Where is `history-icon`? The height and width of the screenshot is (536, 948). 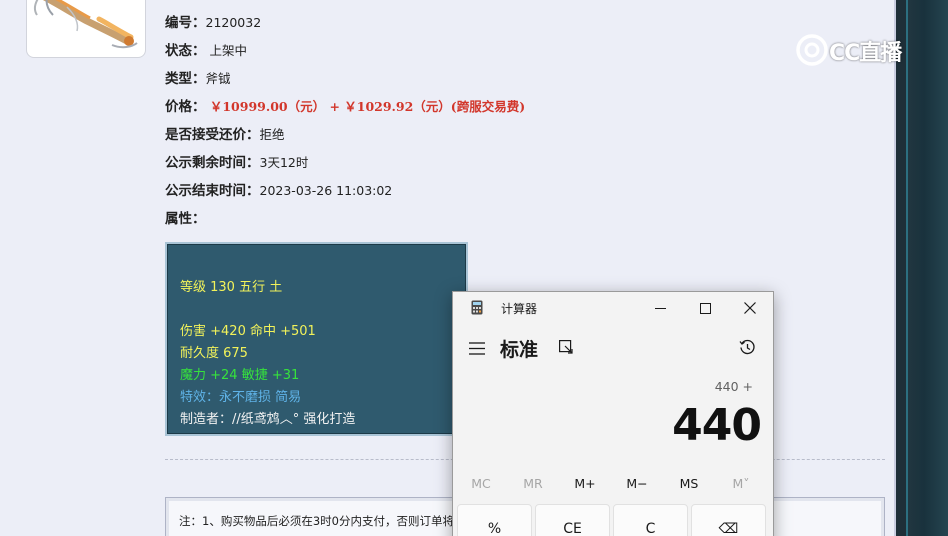
history-icon is located at coordinates (747, 347).